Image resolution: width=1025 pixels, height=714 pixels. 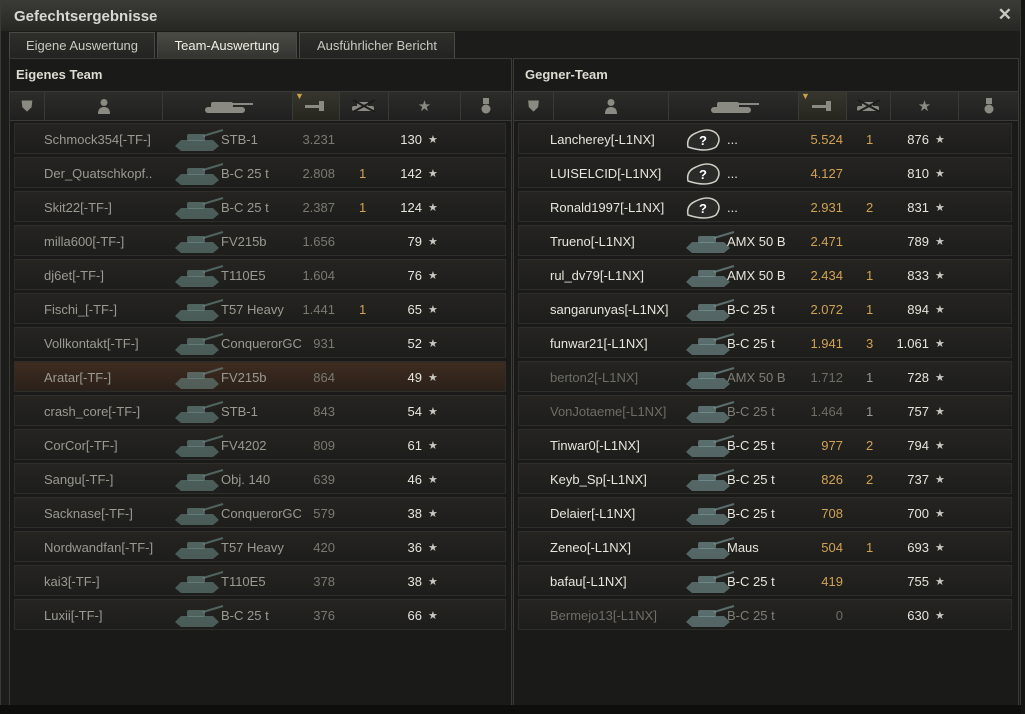 What do you see at coordinates (765, 240) in the screenshot?
I see `player-row: Trueno[-L1NX] AMX 50 B 2.471 789 ★` at bounding box center [765, 240].